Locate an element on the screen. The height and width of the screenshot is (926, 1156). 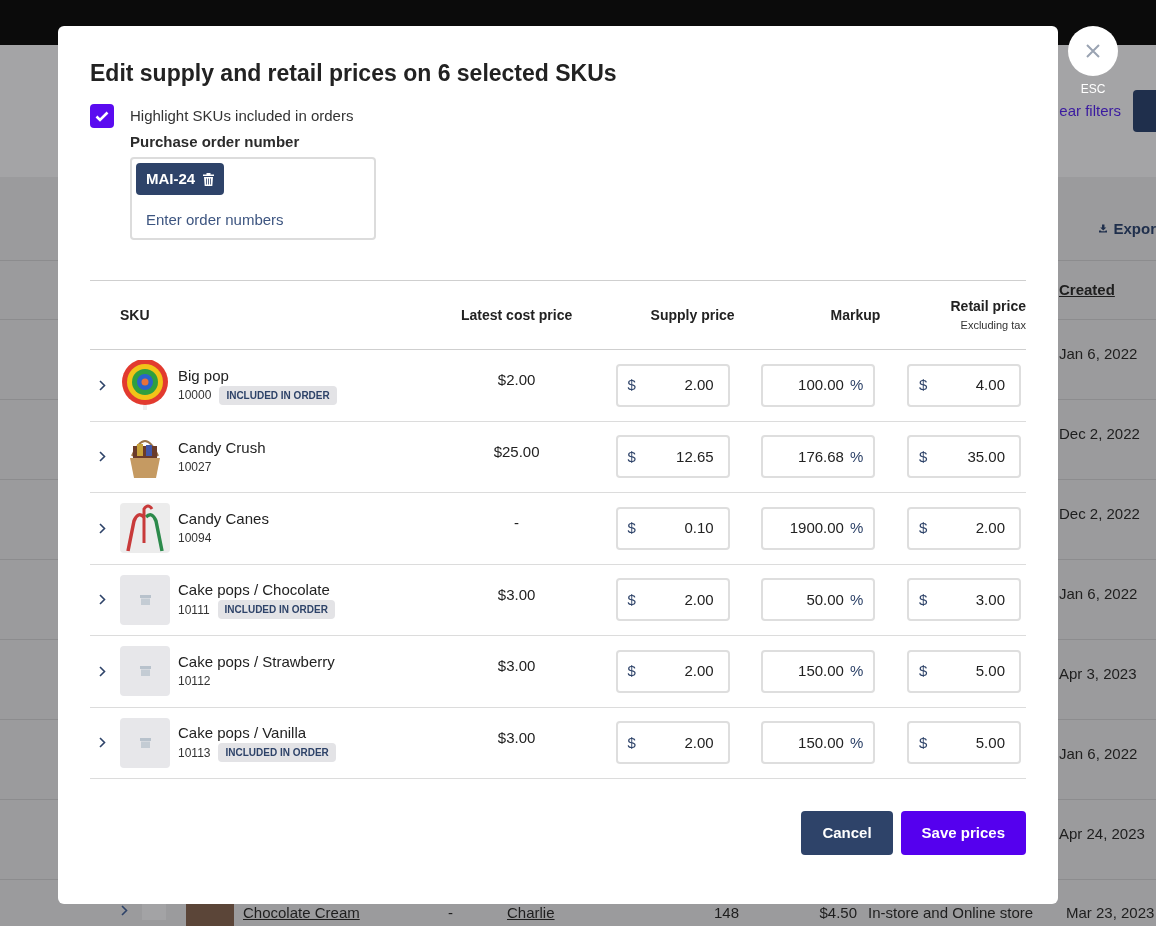
table-cell: Apr 24, 2023 is located at coordinates (1102, 833).